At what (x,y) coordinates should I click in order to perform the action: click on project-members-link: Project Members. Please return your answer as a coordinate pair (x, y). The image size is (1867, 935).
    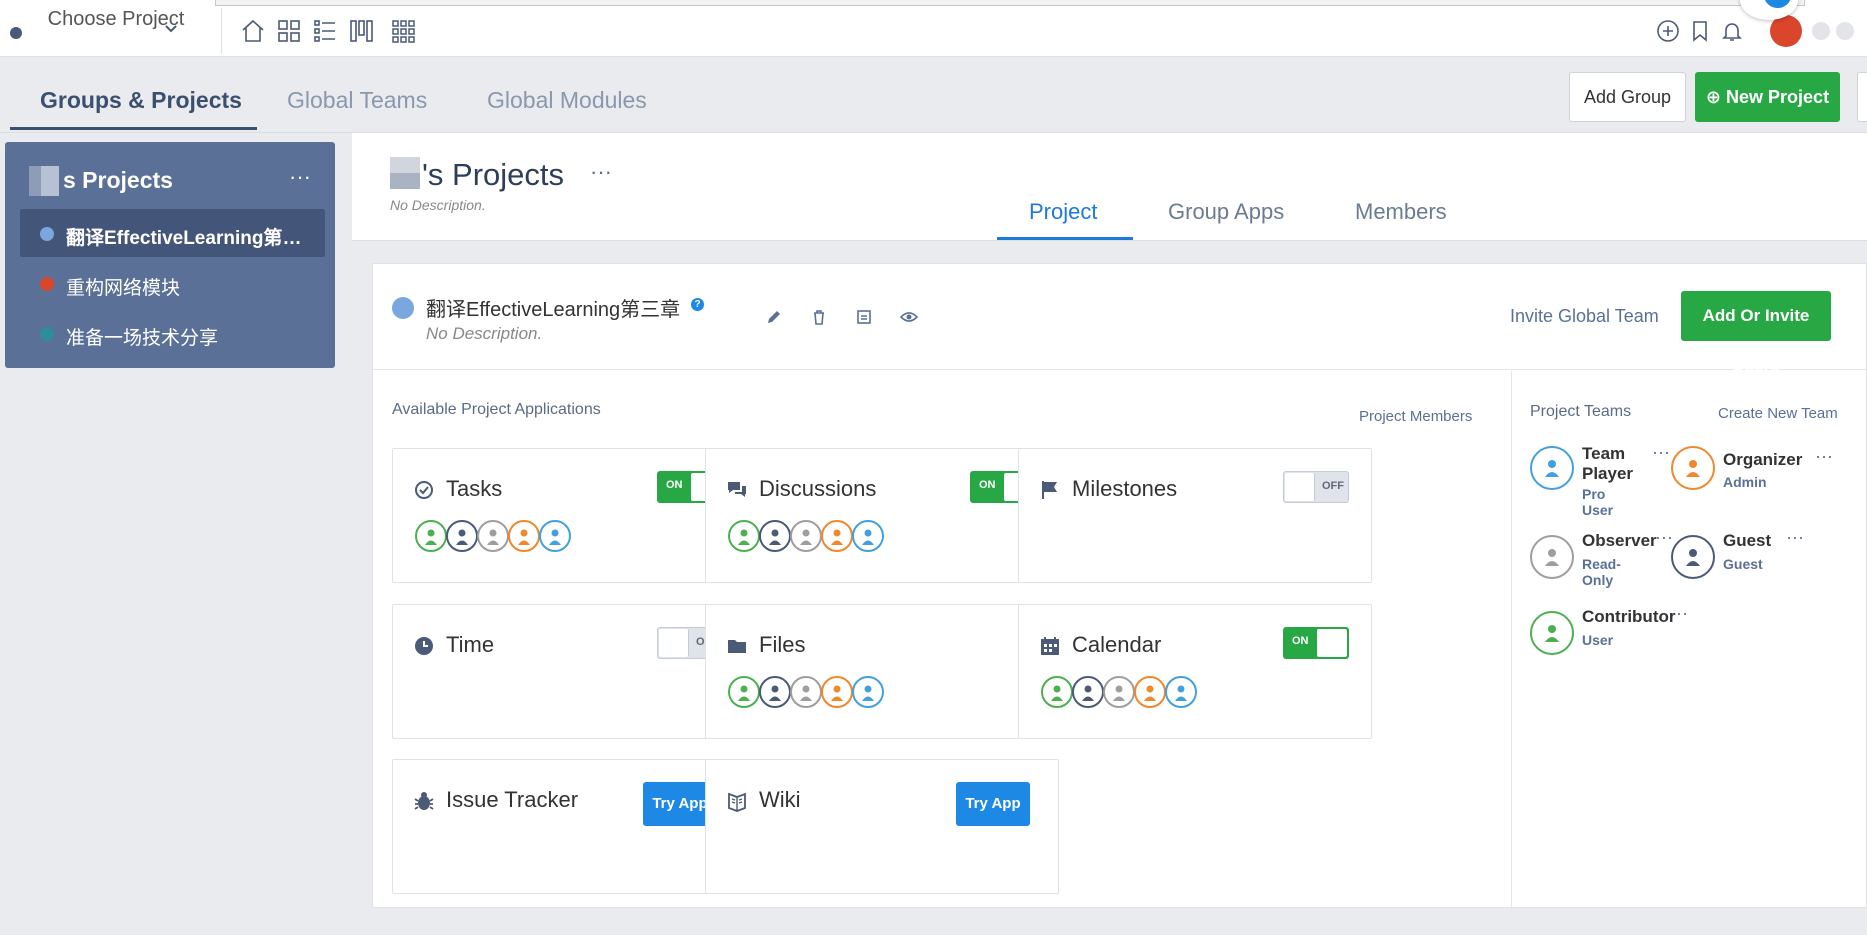
    Looking at the image, I should click on (1415, 416).